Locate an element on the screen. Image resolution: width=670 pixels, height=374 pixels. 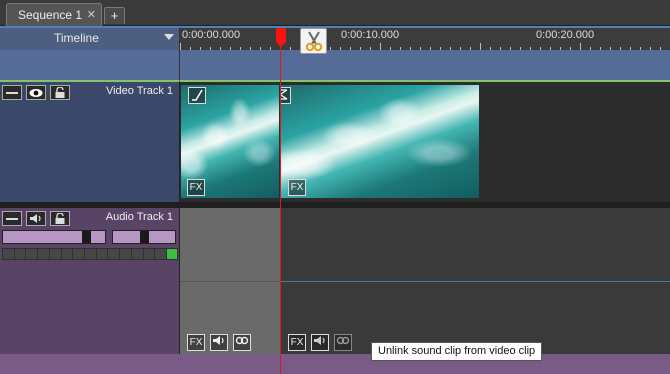
timeline-label: Timeline is located at coordinates (76, 38).